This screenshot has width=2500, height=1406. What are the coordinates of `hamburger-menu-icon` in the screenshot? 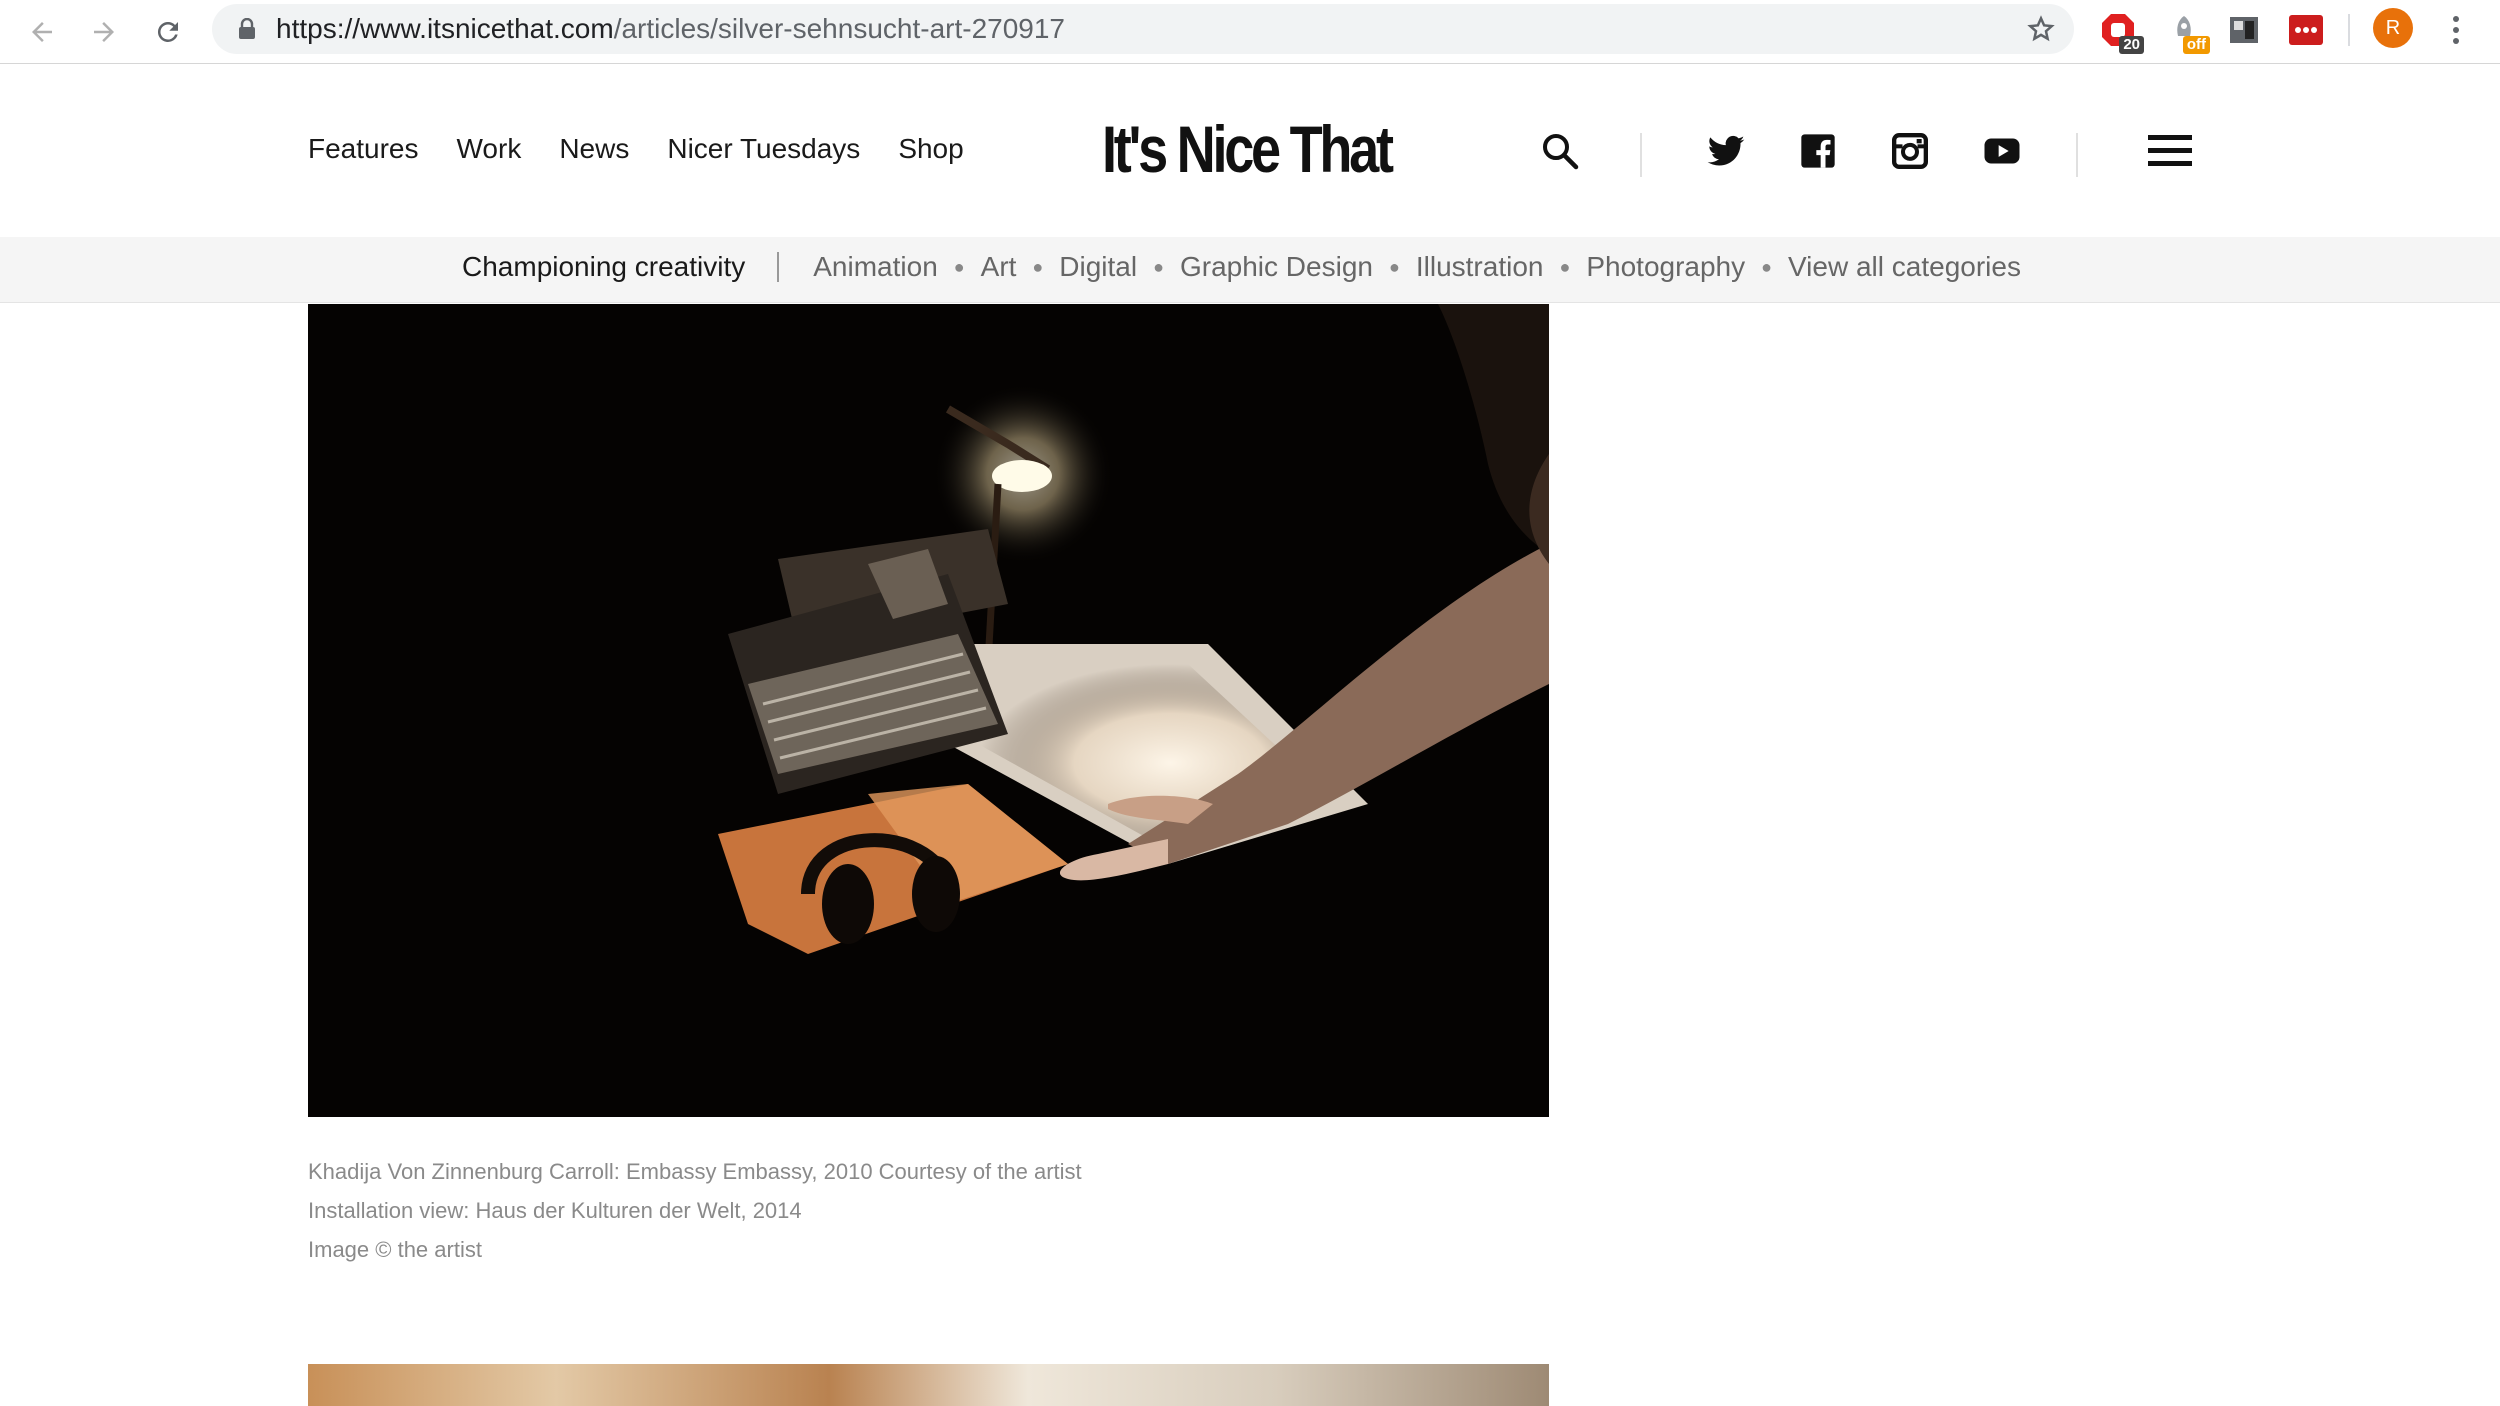 It's located at (2170, 151).